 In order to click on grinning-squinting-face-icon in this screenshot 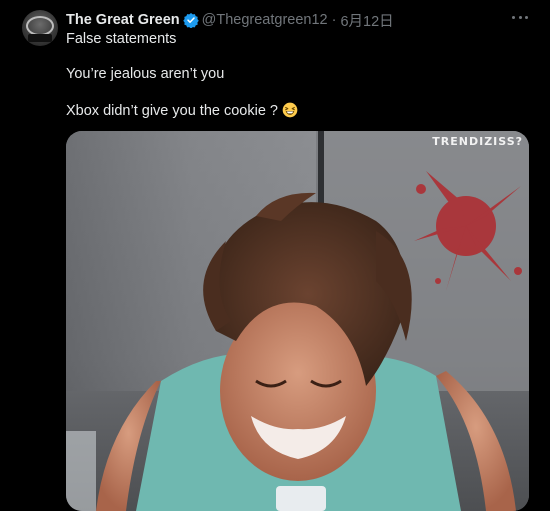, I will do `click(290, 110)`.